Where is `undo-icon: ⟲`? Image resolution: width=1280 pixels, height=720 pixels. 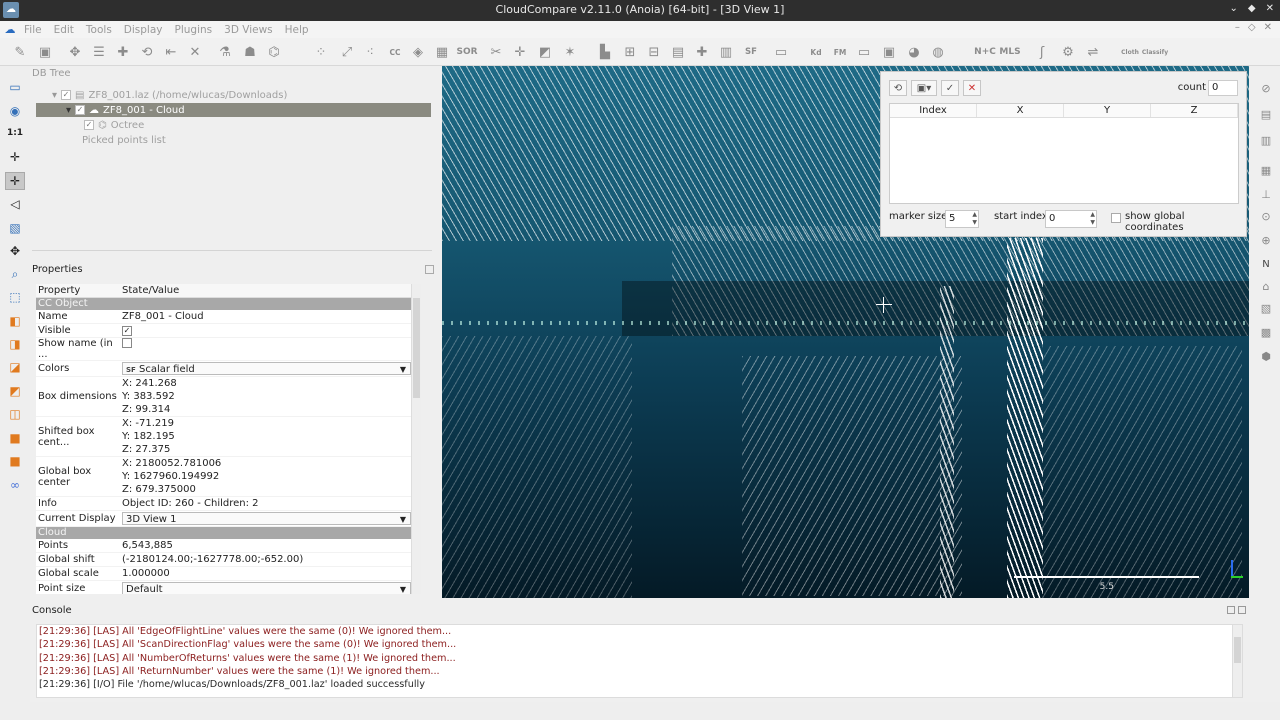 undo-icon: ⟲ is located at coordinates (898, 88).